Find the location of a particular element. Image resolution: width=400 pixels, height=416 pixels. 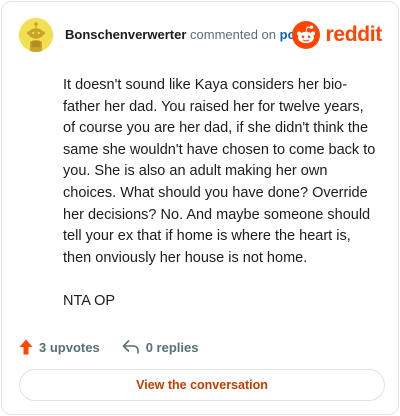

comment-footer: 3 upvotes 0 replies is located at coordinates (108, 347).